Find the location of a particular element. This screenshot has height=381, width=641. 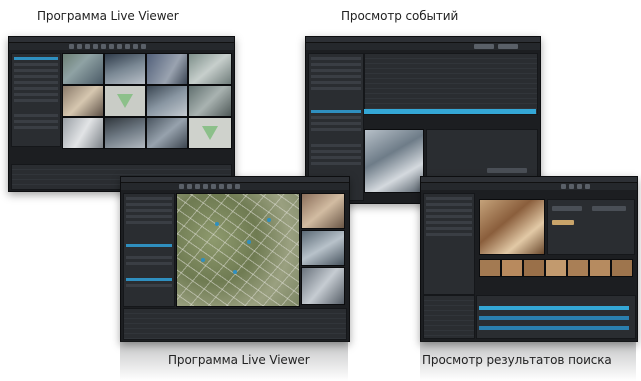

toolbar is located at coordinates (121, 46).